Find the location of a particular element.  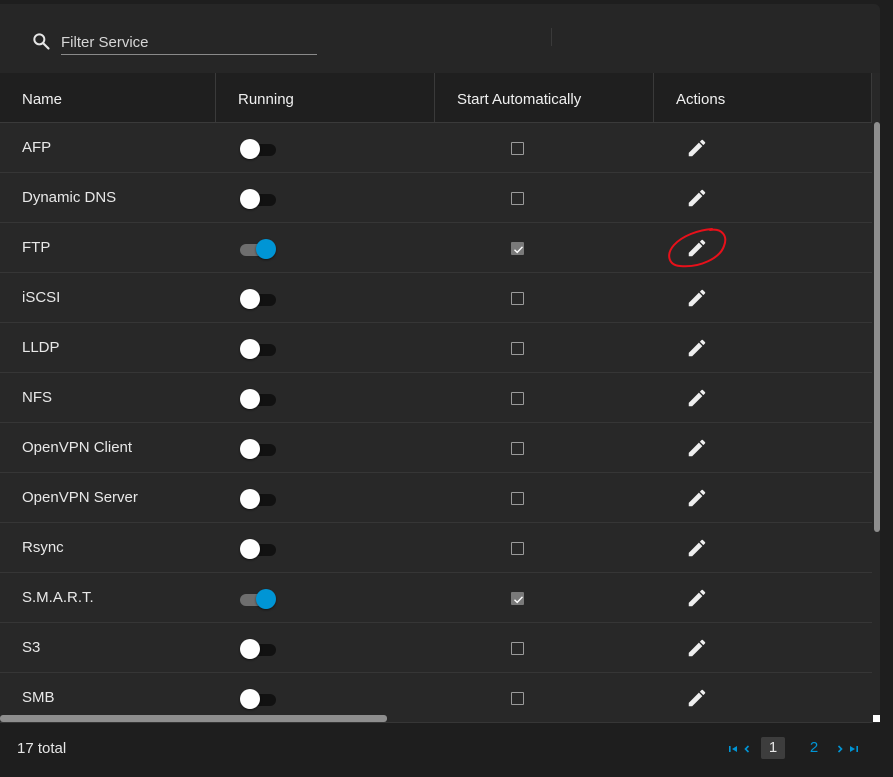

filter-service-input is located at coordinates (189, 42).